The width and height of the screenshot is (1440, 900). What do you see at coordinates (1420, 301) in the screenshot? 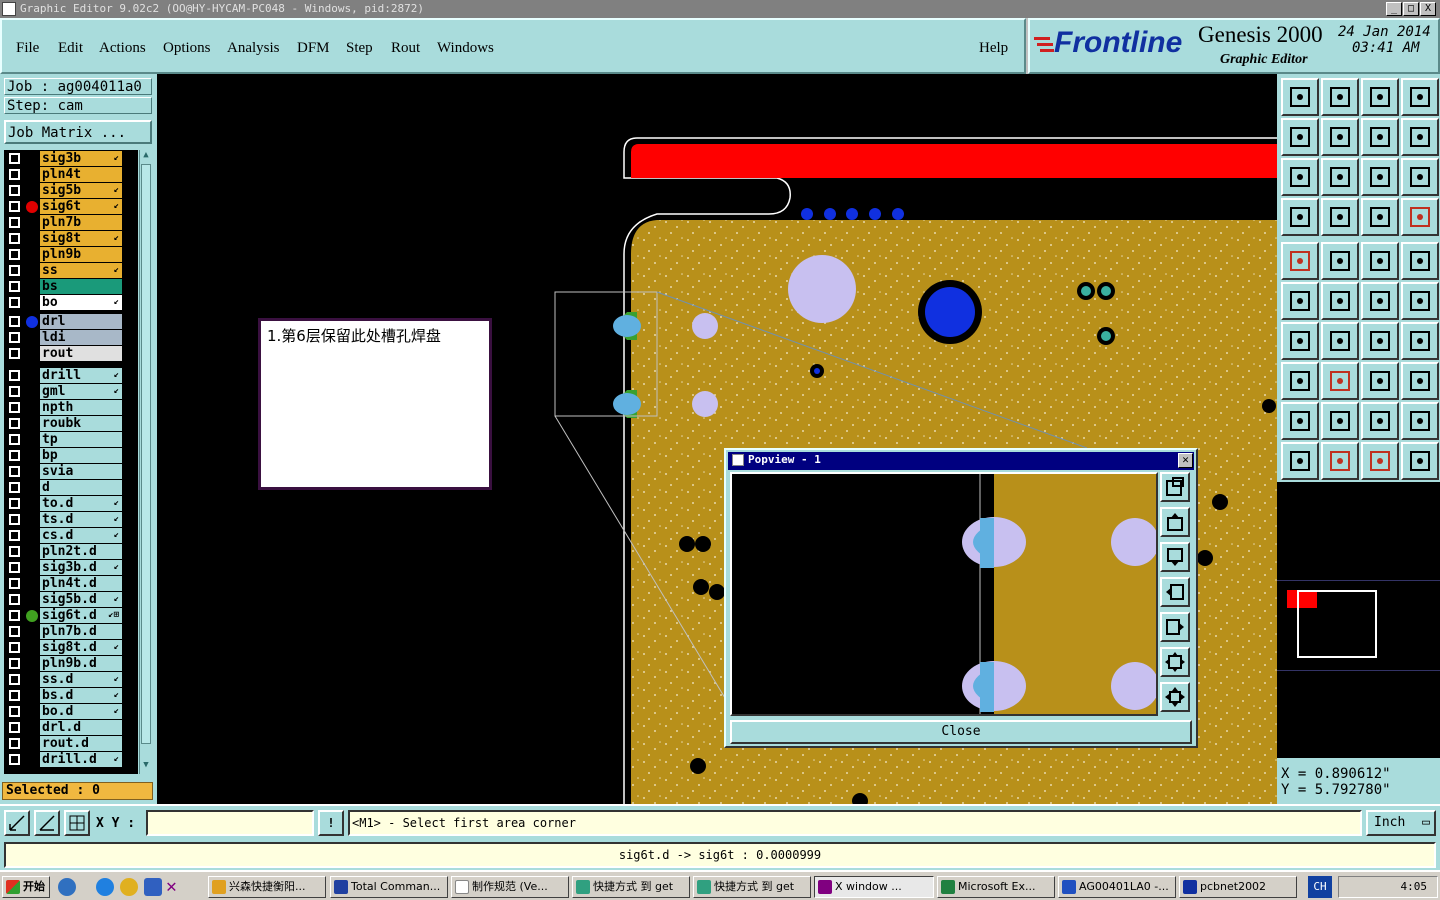
I see `node-icon` at bounding box center [1420, 301].